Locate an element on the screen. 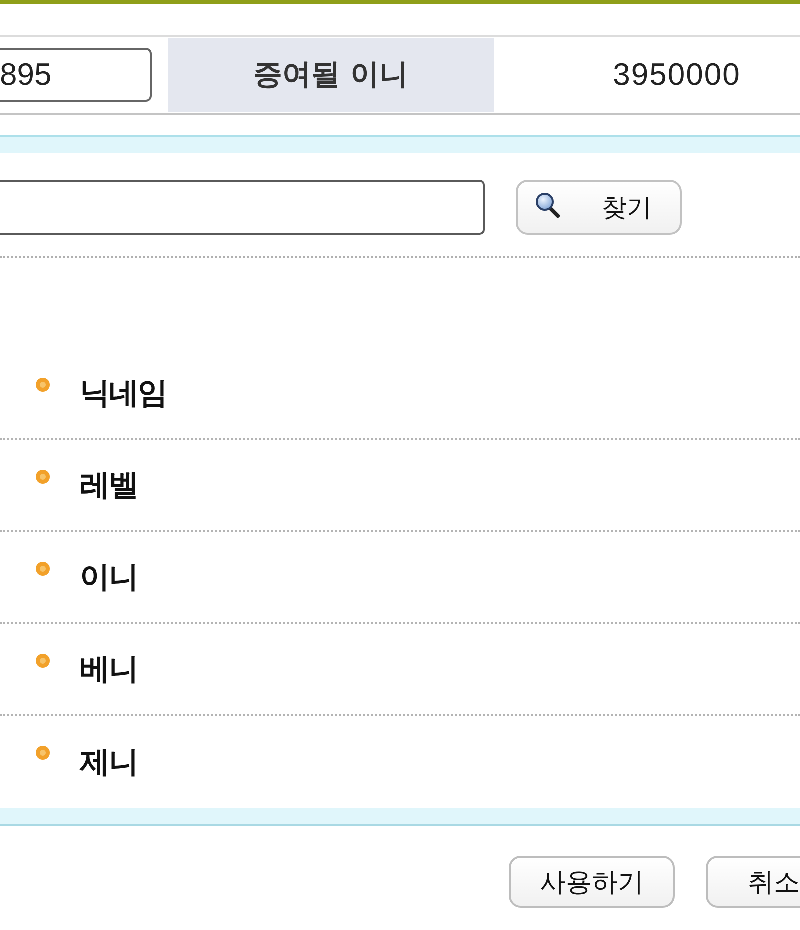 The image size is (800, 930). info-label: 이니 is located at coordinates (109, 577).